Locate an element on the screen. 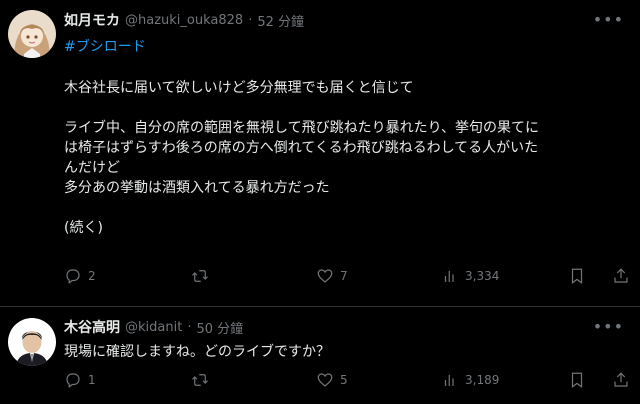 Image resolution: width=640 pixels, height=404 pixels. timestamp: 52 分鐘 is located at coordinates (280, 20).